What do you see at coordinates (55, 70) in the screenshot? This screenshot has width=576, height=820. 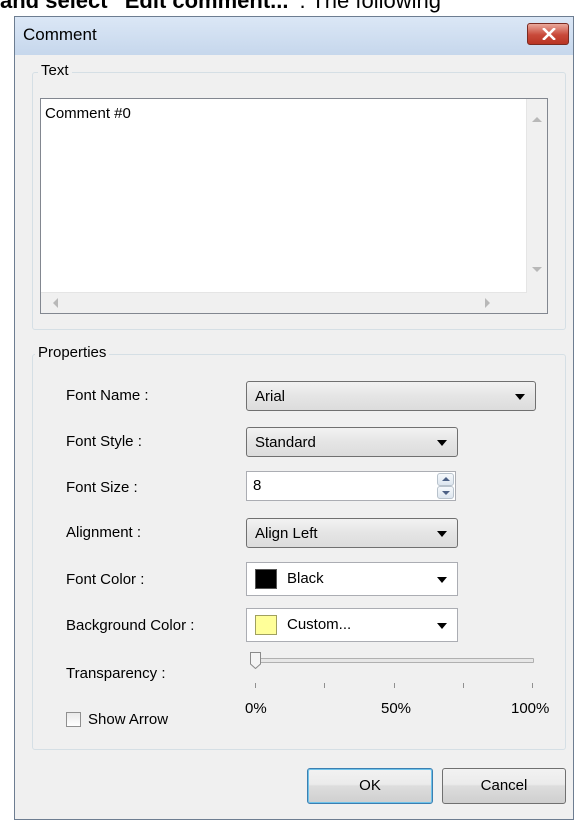 I see `text-group-legend: Text` at bounding box center [55, 70].